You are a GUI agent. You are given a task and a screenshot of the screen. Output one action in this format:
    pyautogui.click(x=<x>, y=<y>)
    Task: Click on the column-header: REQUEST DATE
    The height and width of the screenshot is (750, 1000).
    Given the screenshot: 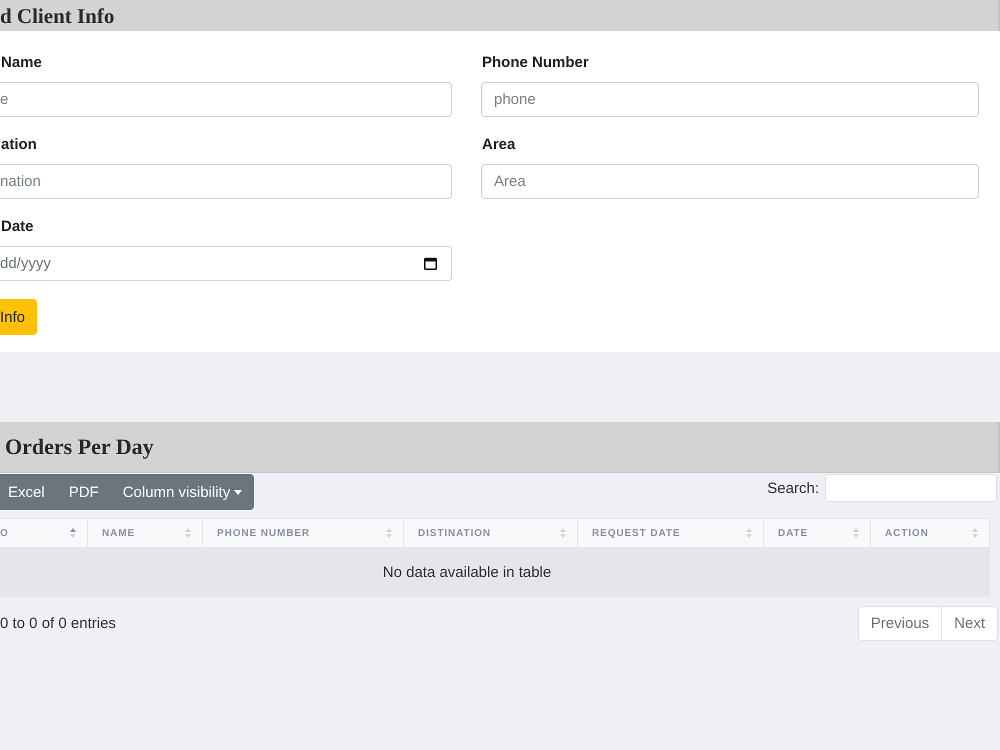 What is the action you would take?
    pyautogui.click(x=671, y=533)
    